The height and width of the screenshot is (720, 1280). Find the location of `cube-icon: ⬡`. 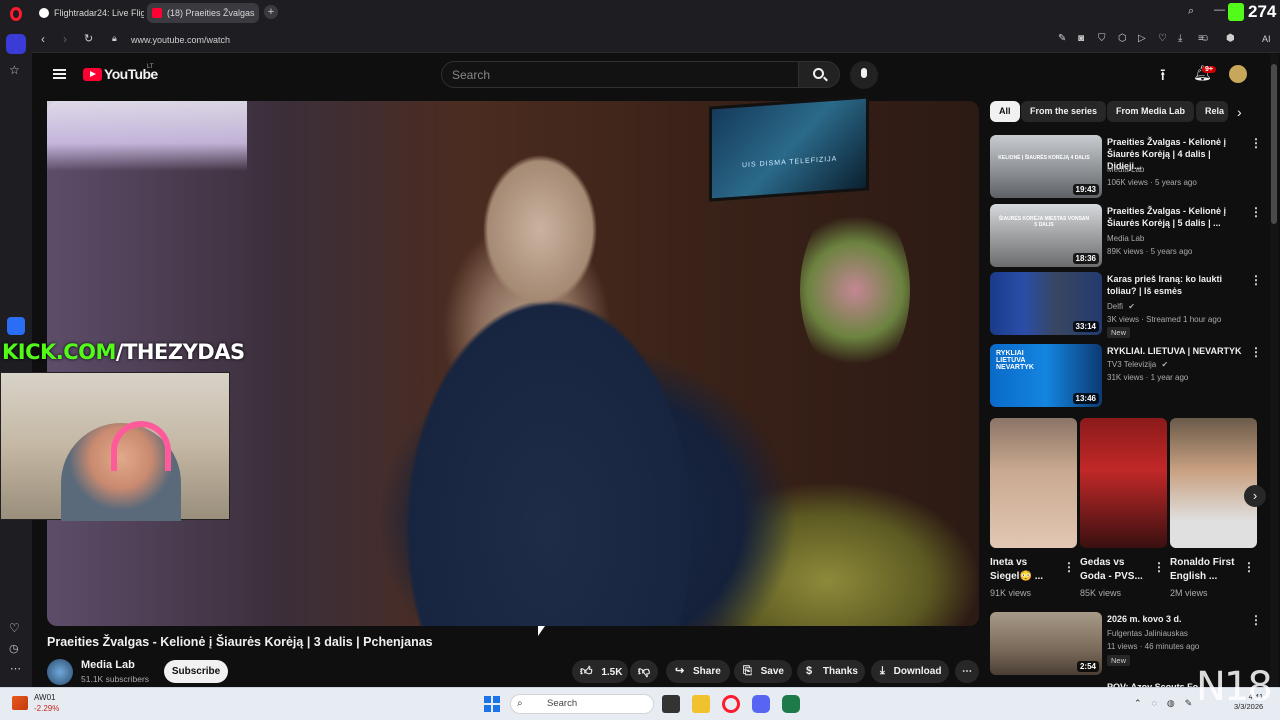

cube-icon: ⬡ is located at coordinates (1122, 38).